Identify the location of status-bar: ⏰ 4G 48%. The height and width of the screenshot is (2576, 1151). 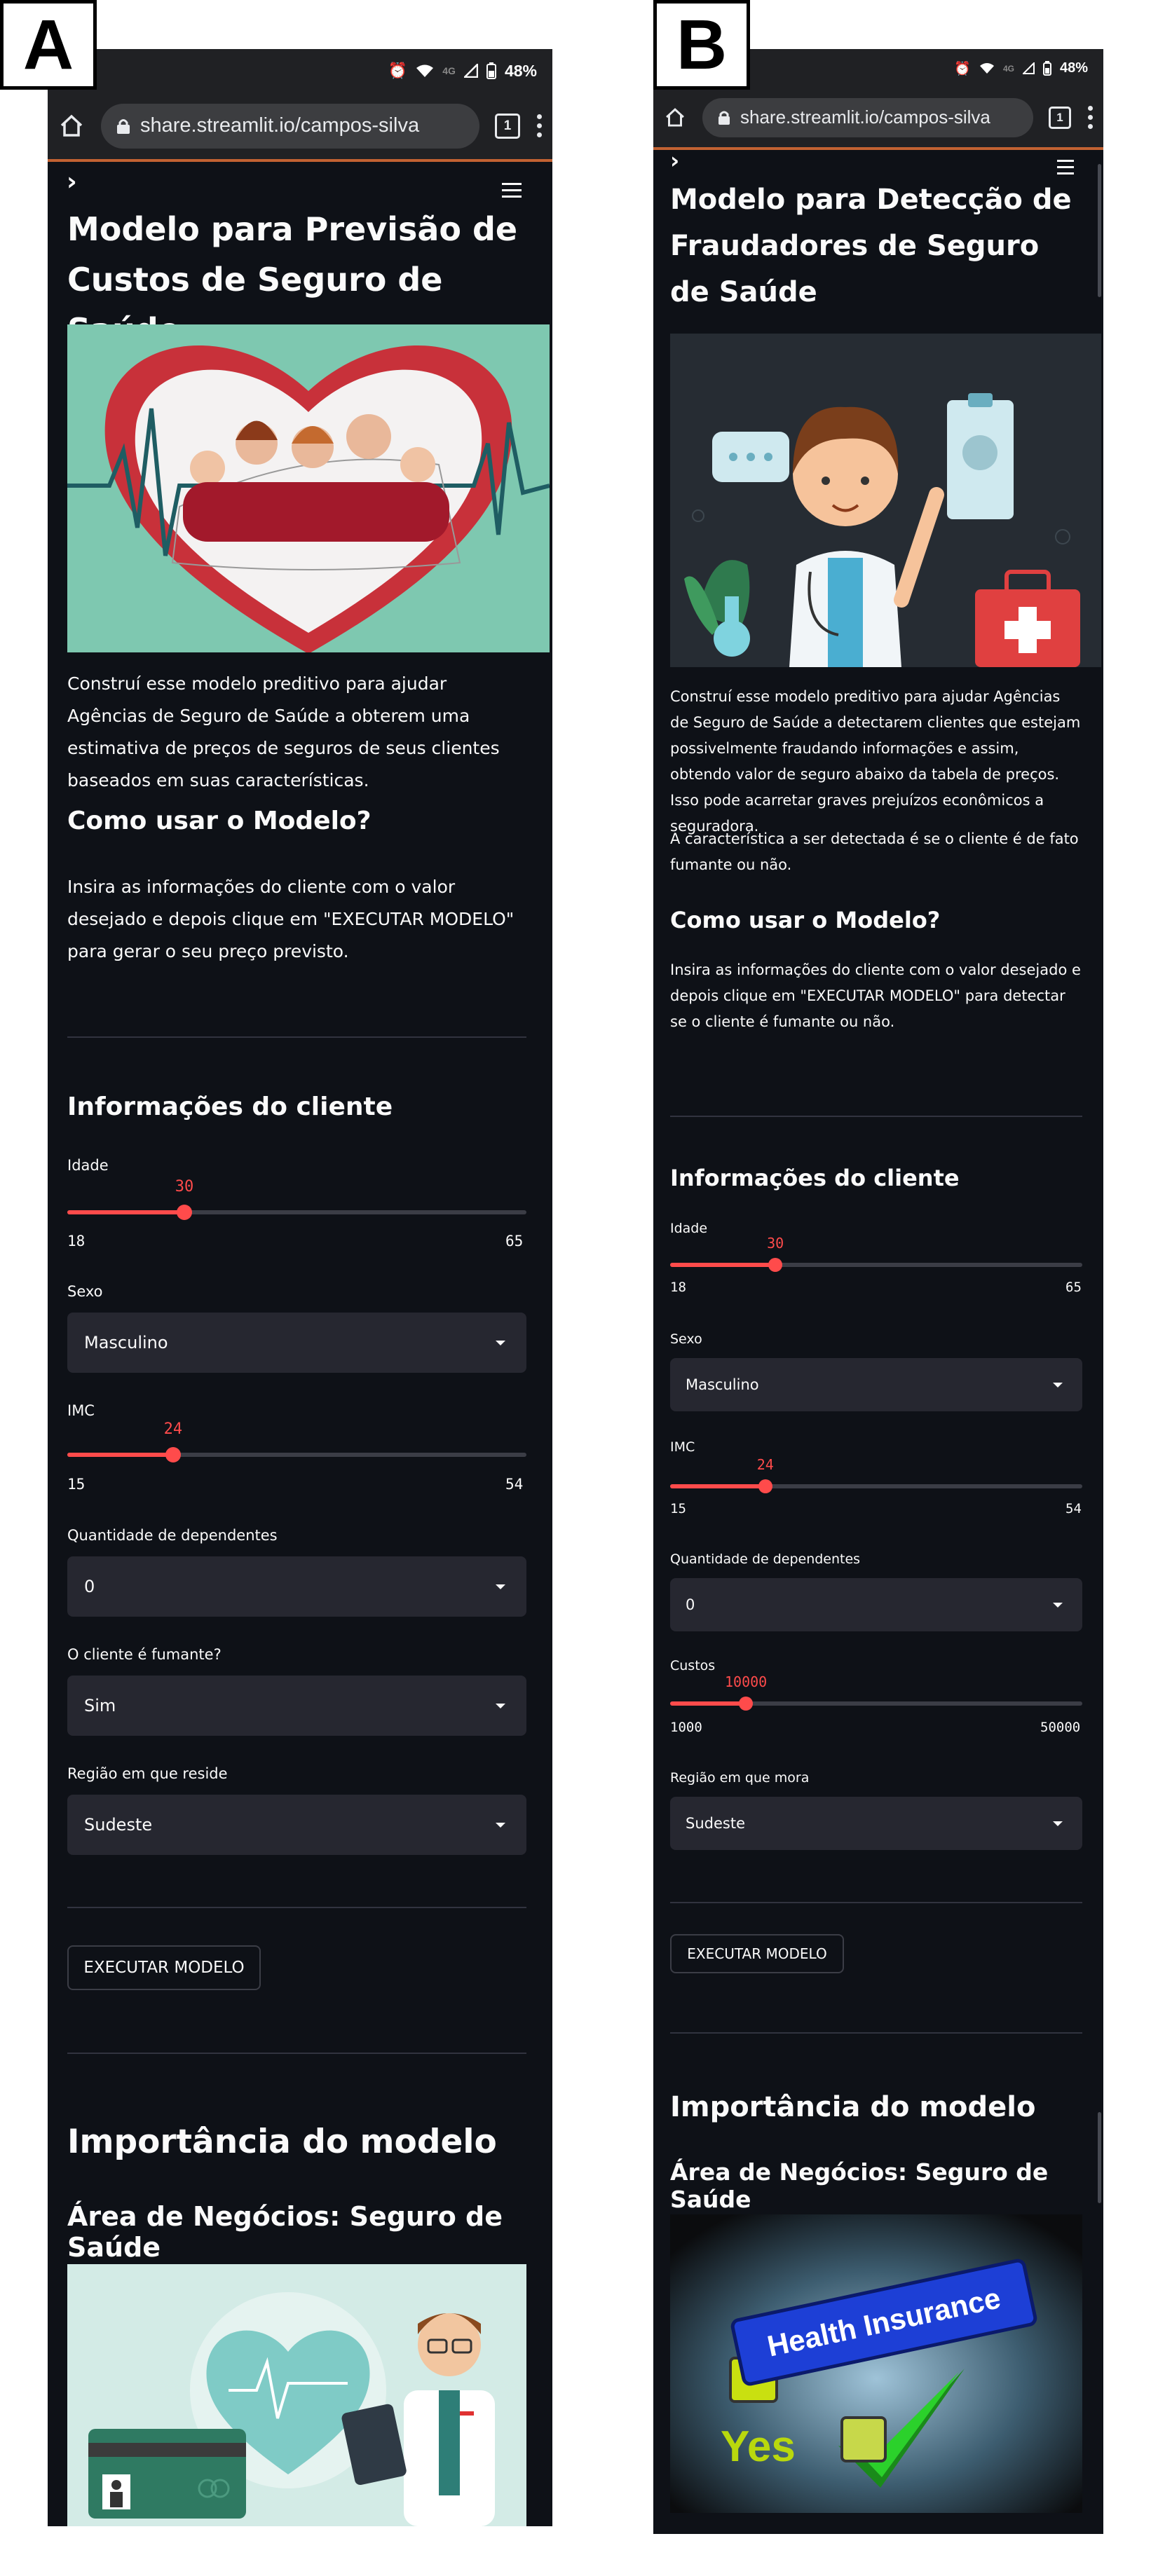
(300, 71).